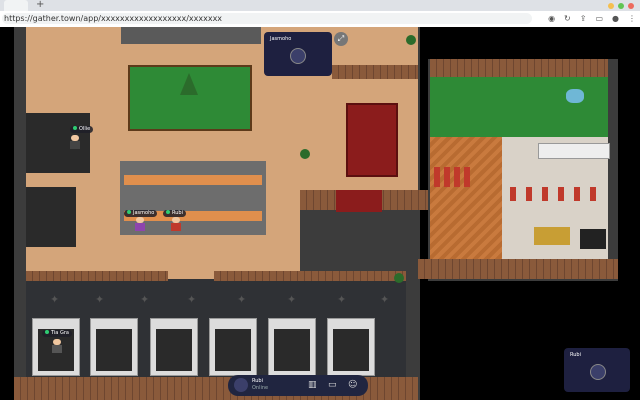  I want to click on nametag: Jasmoho, so click(141, 213).